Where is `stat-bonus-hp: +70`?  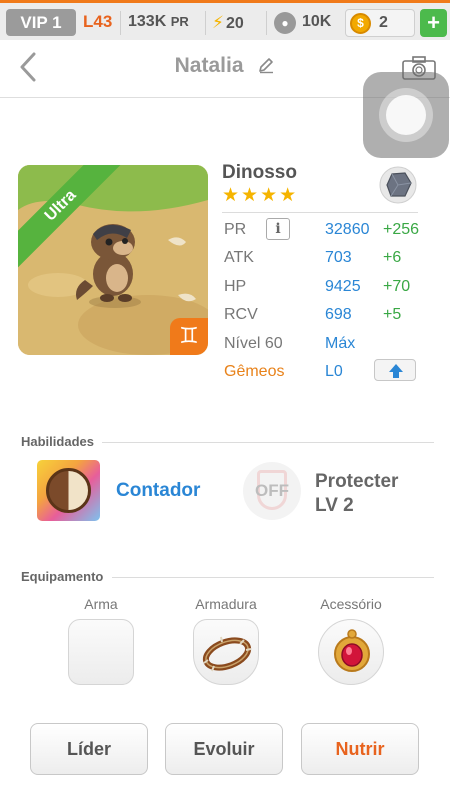 stat-bonus-hp: +70 is located at coordinates (397, 286).